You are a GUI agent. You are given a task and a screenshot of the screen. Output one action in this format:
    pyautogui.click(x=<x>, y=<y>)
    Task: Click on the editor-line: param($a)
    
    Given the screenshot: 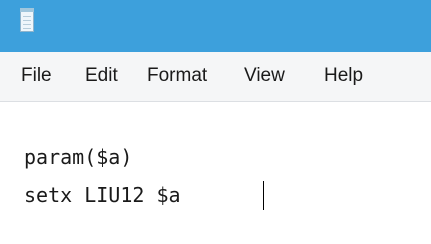 What is the action you would take?
    pyautogui.click(x=78, y=157)
    